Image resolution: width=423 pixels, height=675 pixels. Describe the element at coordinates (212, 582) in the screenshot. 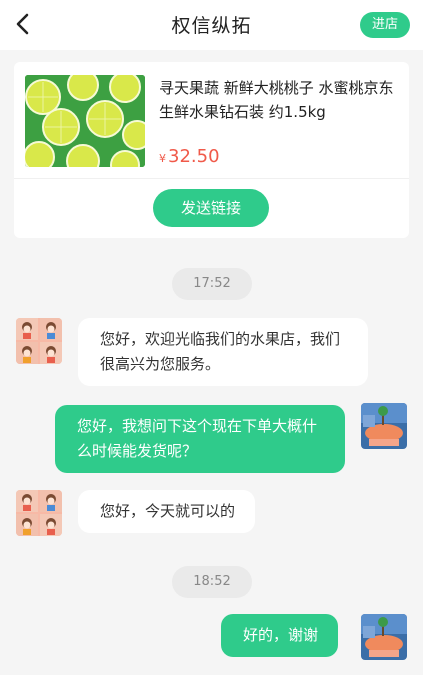

I see `chat-timestamp: 18:52` at that location.